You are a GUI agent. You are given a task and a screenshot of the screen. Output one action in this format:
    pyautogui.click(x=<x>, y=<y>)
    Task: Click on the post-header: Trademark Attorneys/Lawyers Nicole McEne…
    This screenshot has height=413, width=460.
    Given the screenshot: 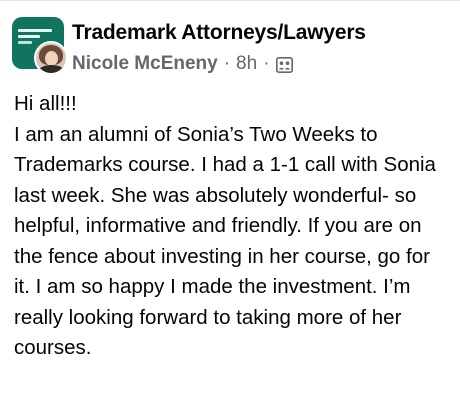 What is the action you would take?
    pyautogui.click(x=230, y=47)
    